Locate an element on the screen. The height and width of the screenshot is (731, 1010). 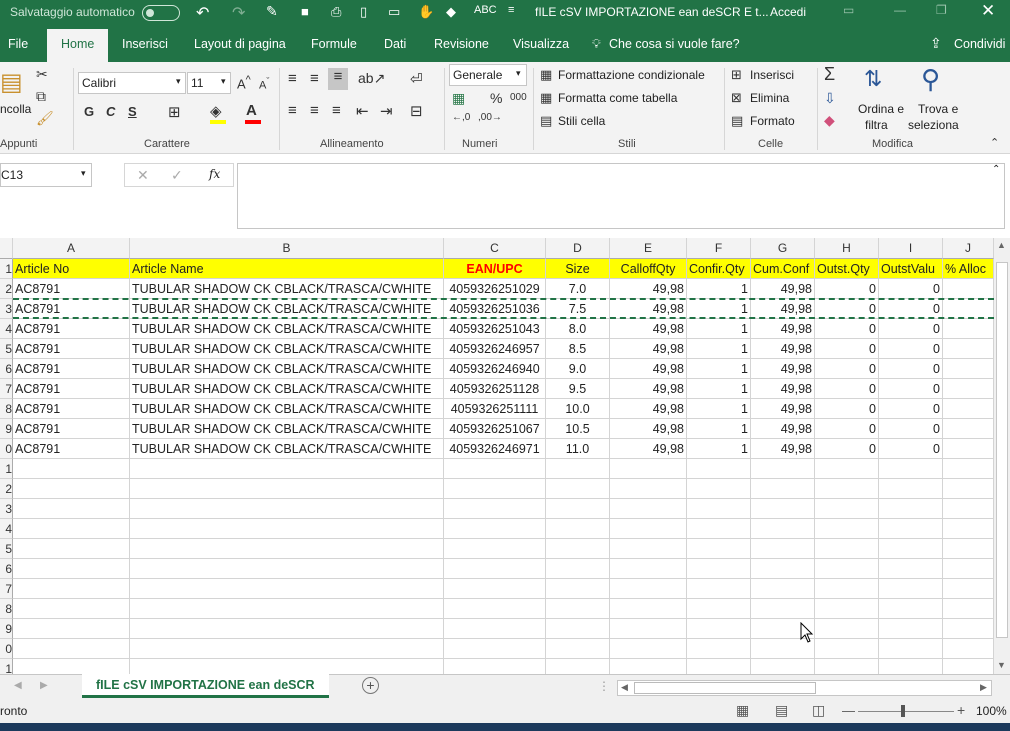
table-cell: 4059326246971 is located at coordinates (495, 449).